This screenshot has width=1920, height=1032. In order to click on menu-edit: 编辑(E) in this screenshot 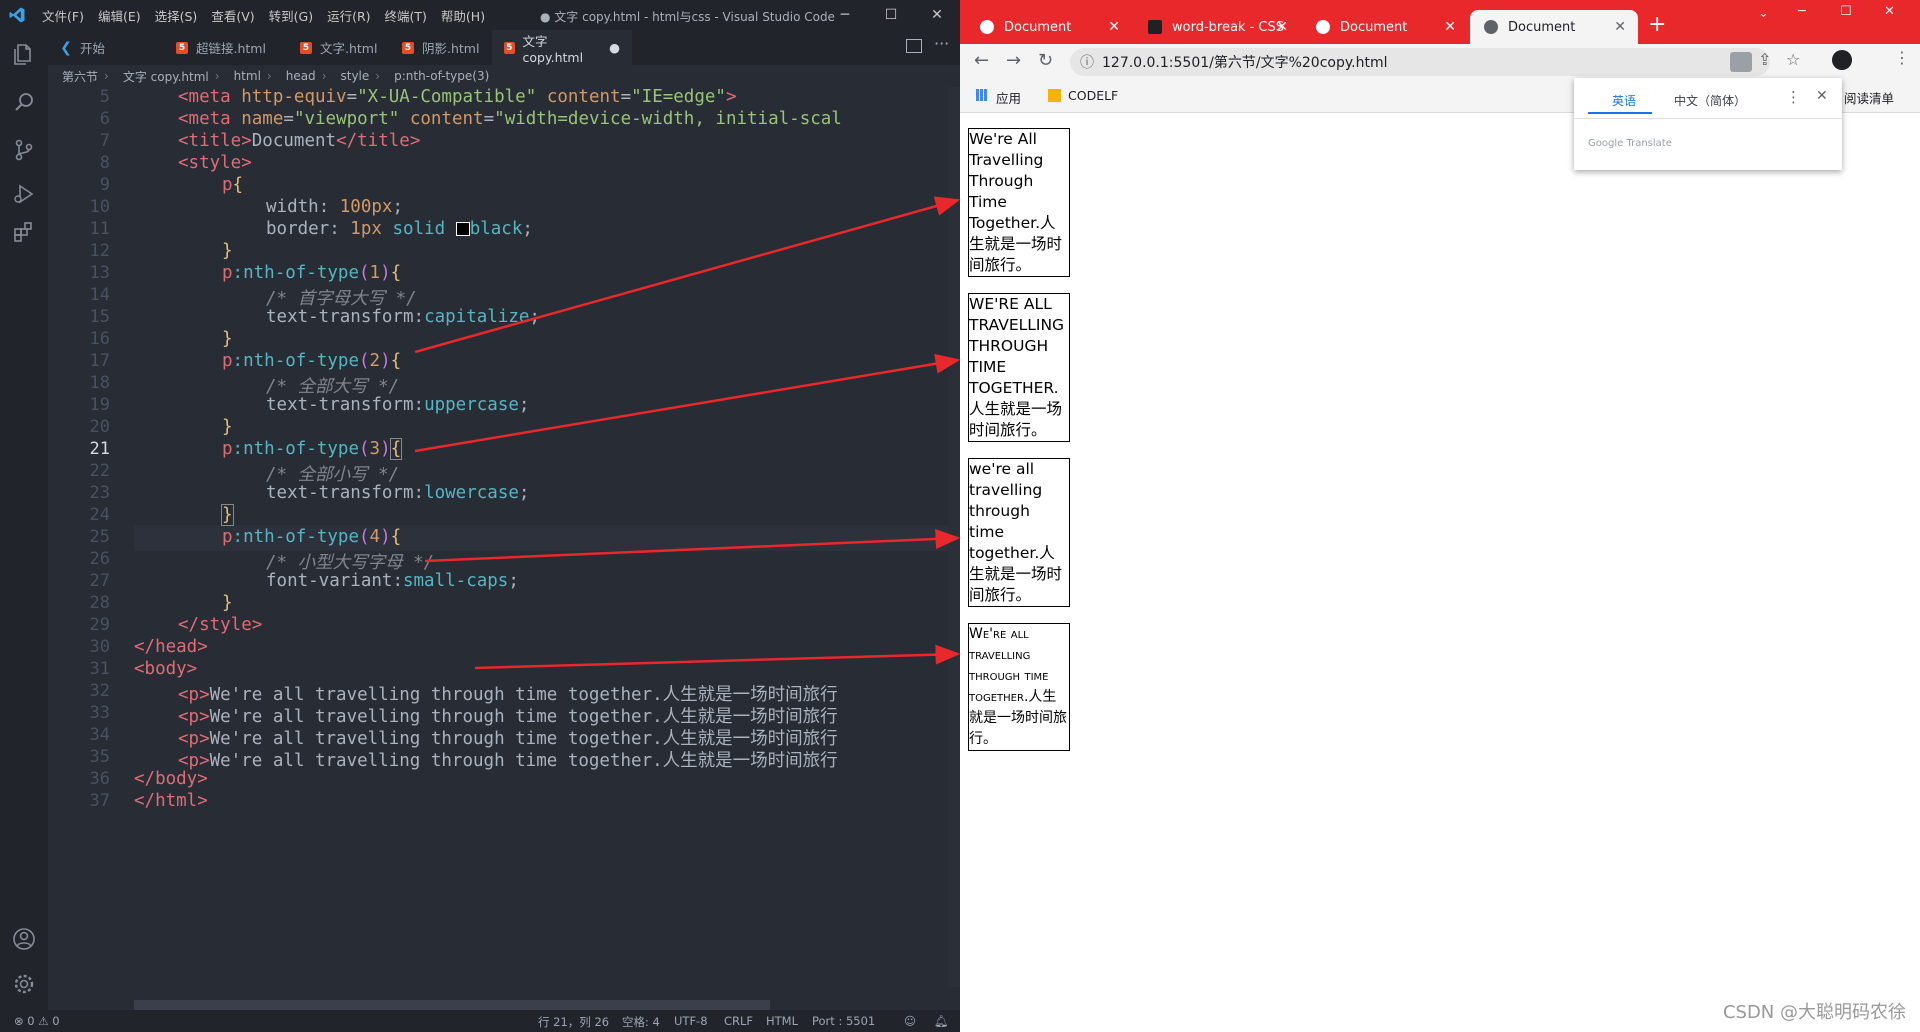, I will do `click(119, 15)`.